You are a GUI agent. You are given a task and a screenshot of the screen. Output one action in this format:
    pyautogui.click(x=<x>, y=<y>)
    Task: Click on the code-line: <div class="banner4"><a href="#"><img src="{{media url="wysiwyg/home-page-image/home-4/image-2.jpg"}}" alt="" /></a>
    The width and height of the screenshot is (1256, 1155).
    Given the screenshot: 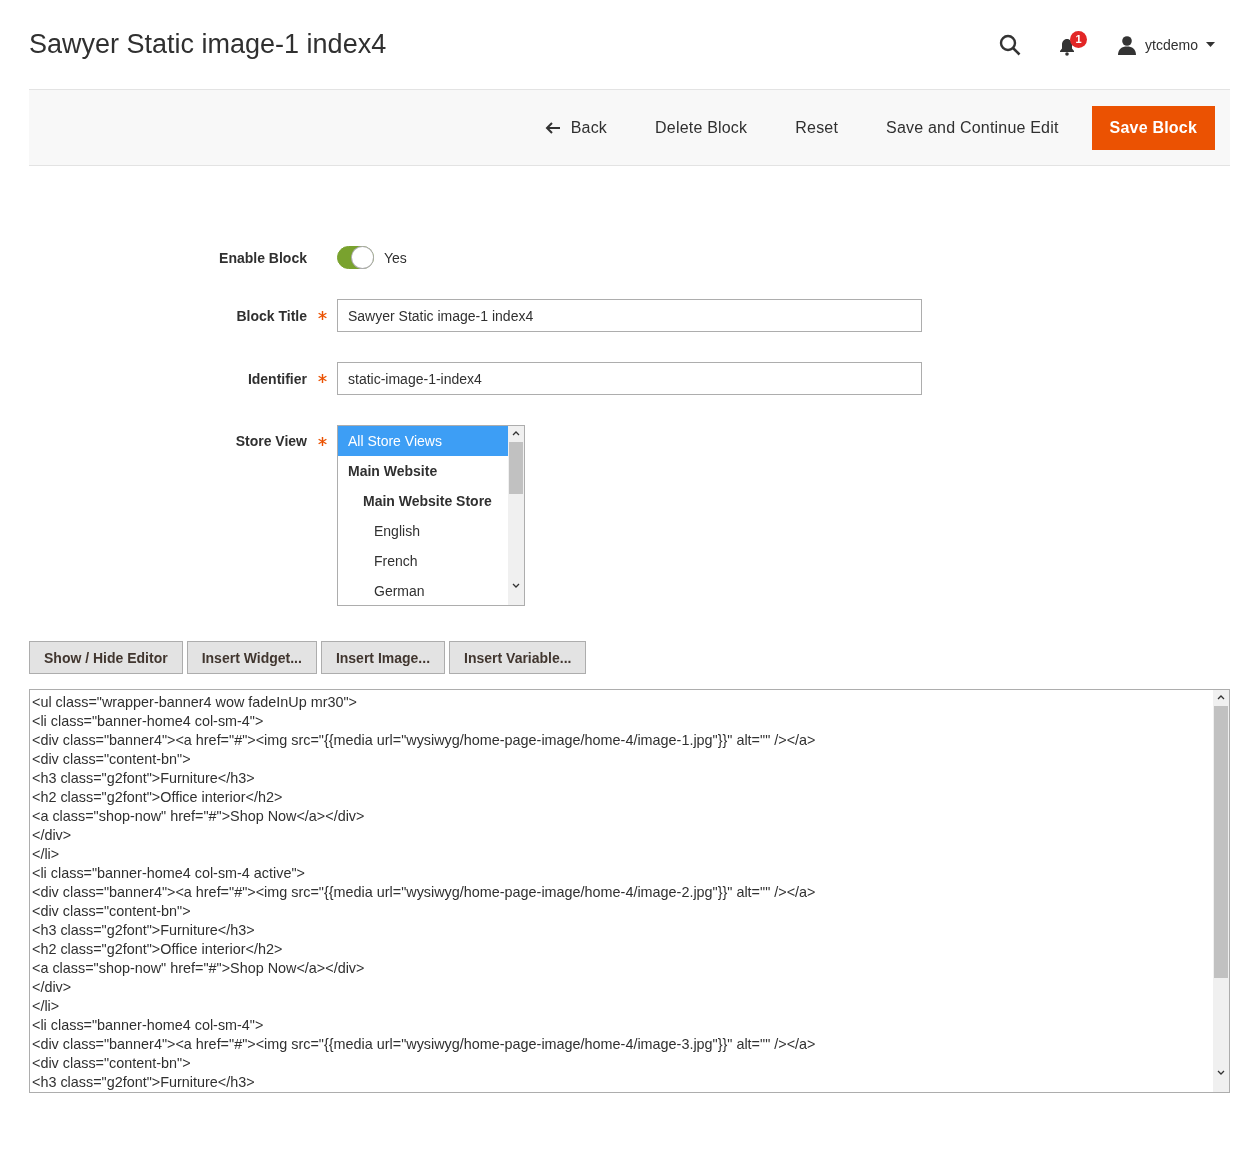 What is the action you would take?
    pyautogui.click(x=424, y=892)
    